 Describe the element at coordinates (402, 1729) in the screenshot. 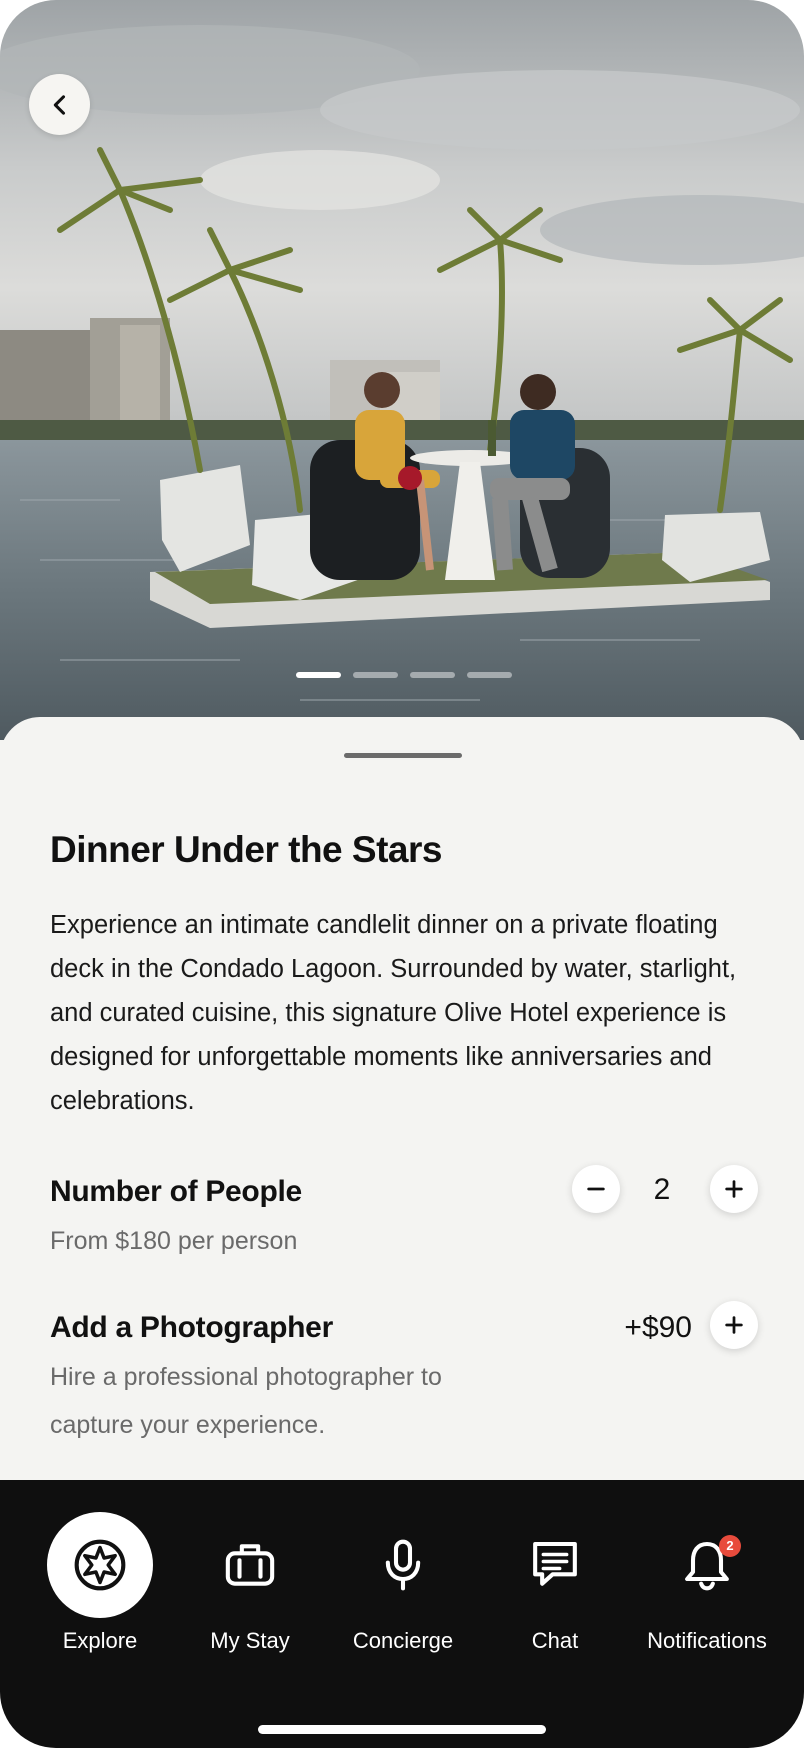

I see `home-indicator` at that location.